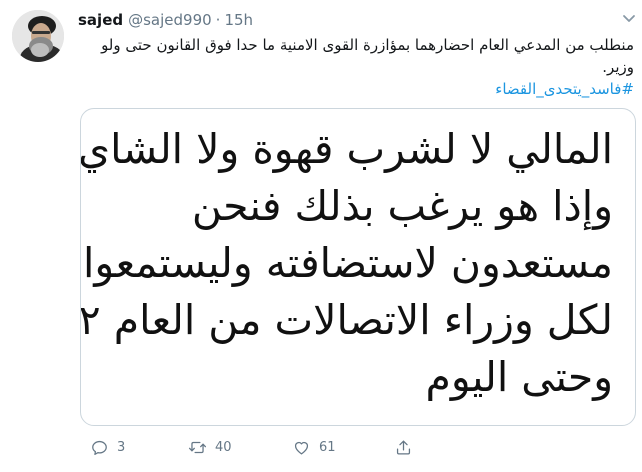 The width and height of the screenshot is (642, 472). What do you see at coordinates (402, 206) in the screenshot?
I see `image-text-line: وإذا هو يرغب بذلك فنحن` at bounding box center [402, 206].